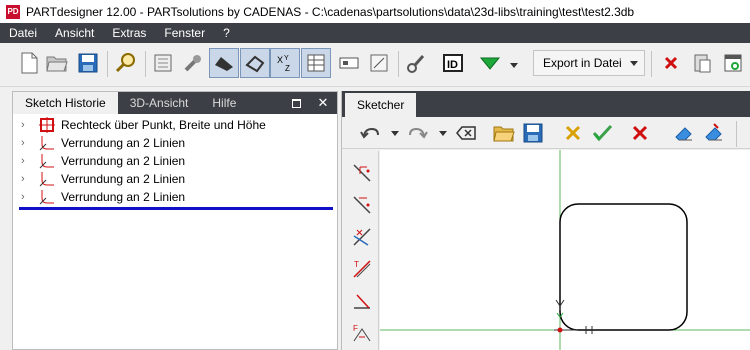 This screenshot has width=750, height=350. Describe the element at coordinates (13, 11) in the screenshot. I see `partdesigner-app-icon: PD` at that location.